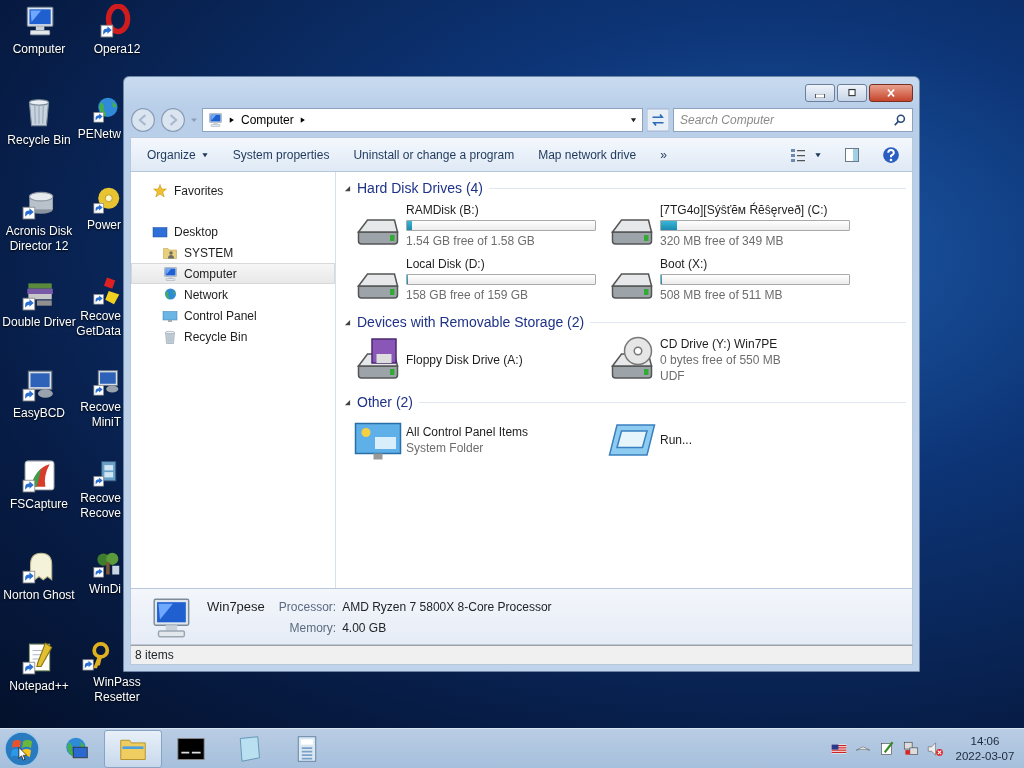 The height and width of the screenshot is (768, 1024). I want to click on shapes-icon, so click(107, 291).